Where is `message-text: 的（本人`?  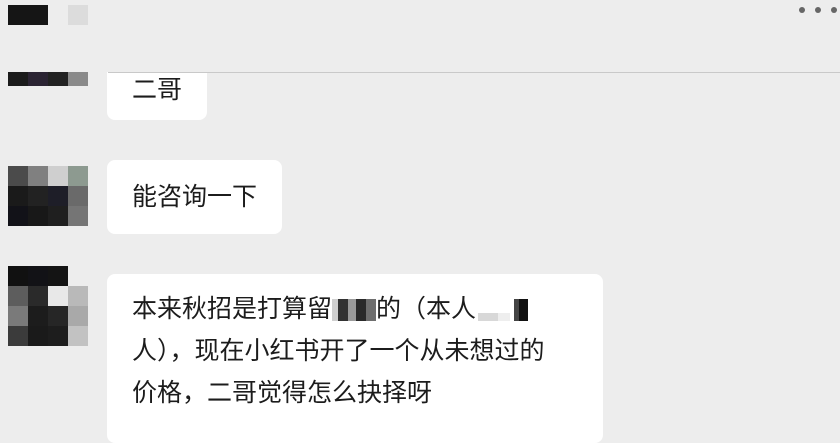
message-text: 的（本人 is located at coordinates (426, 308).